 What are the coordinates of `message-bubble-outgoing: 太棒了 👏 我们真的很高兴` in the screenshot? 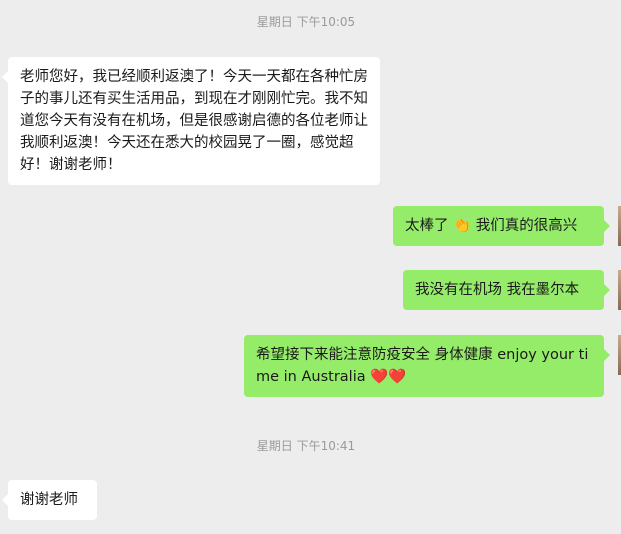 It's located at (501, 226).